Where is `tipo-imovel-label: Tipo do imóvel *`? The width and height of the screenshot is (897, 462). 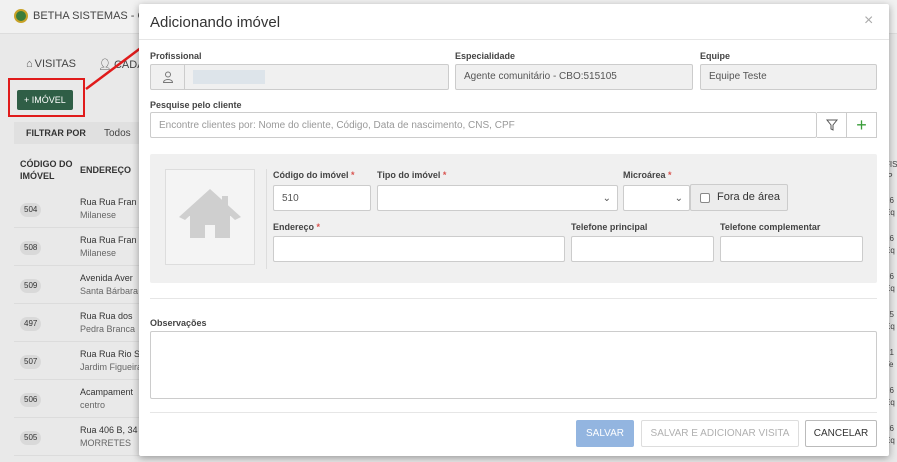 tipo-imovel-label: Tipo do imóvel * is located at coordinates (412, 175).